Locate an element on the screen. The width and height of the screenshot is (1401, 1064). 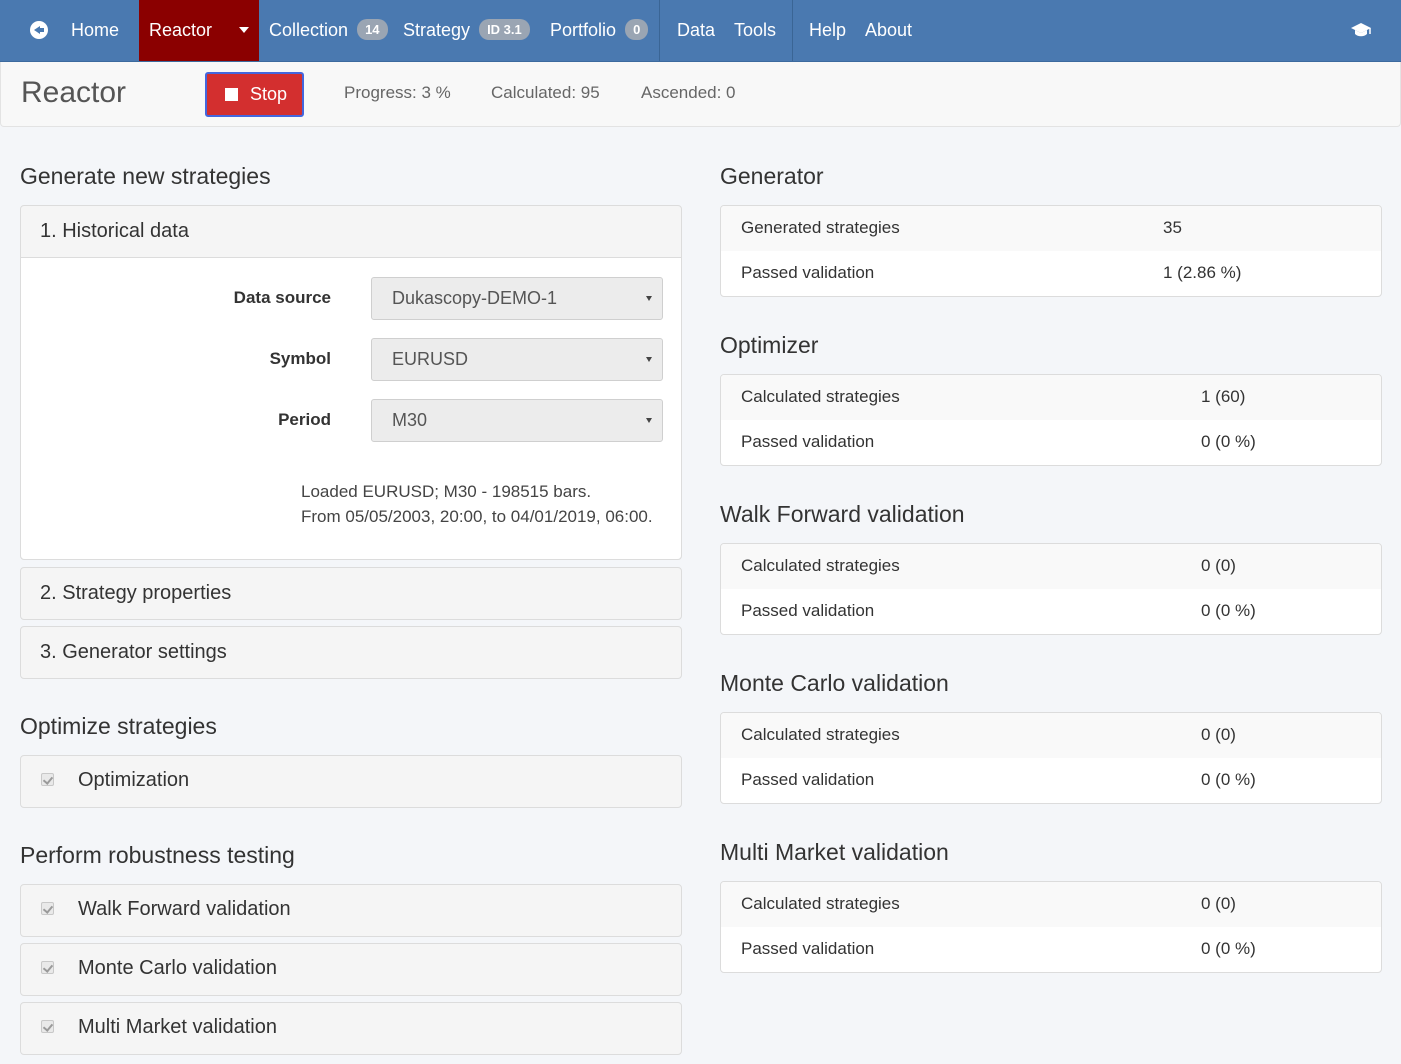
data-source-select: Dukascopy-DEMO-1 is located at coordinates (517, 298).